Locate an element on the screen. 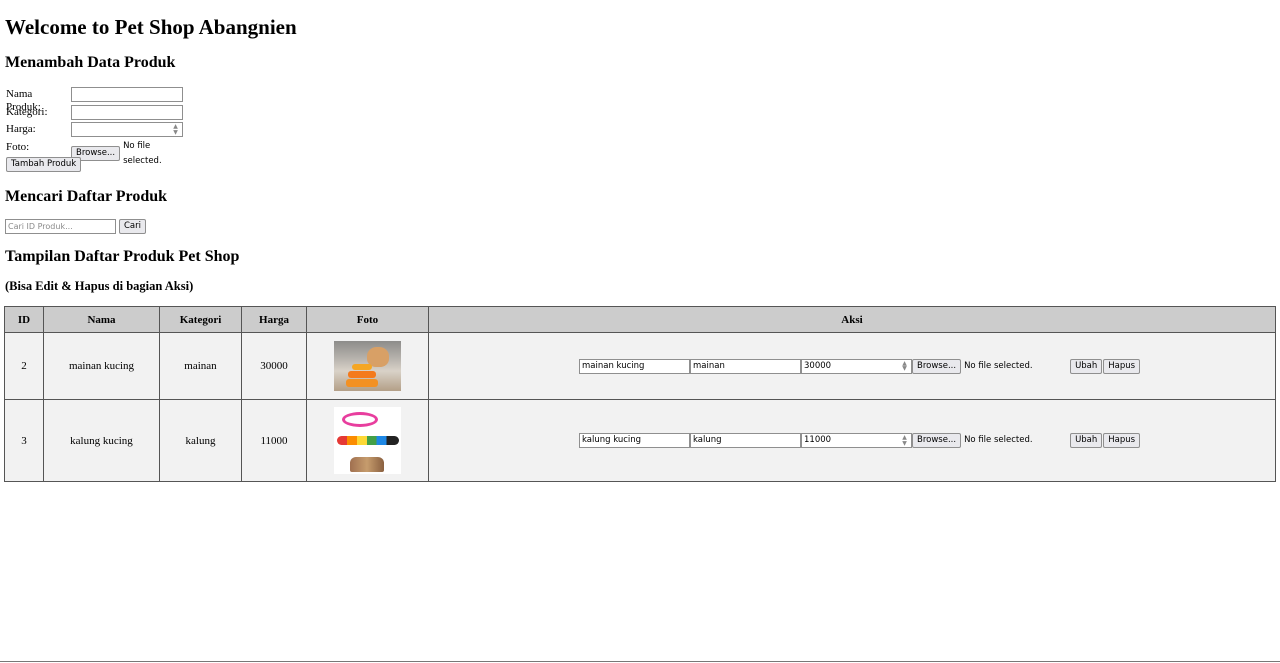  col-price: Harga is located at coordinates (274, 319).